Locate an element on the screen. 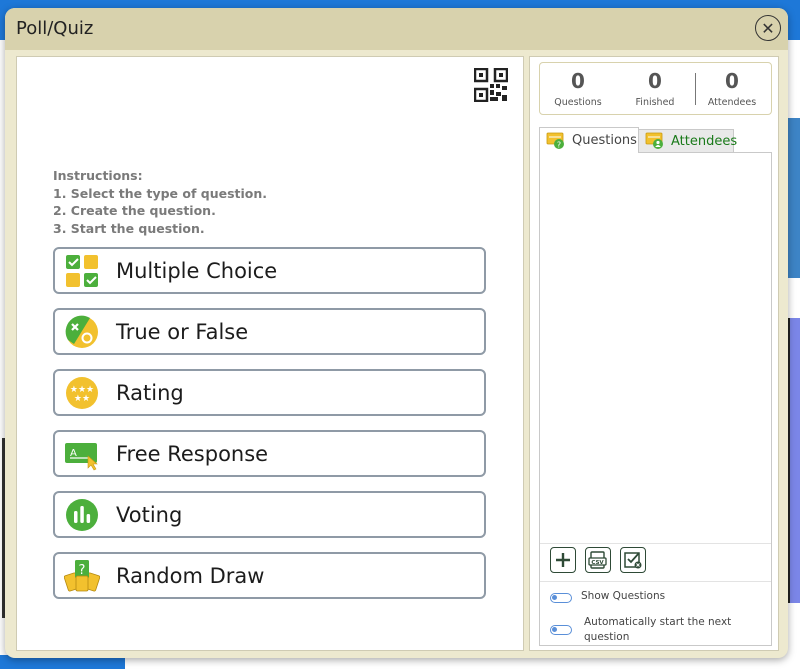 Image resolution: width=800 pixels, height=669 pixels. questions-caption: Questions is located at coordinates (578, 102).